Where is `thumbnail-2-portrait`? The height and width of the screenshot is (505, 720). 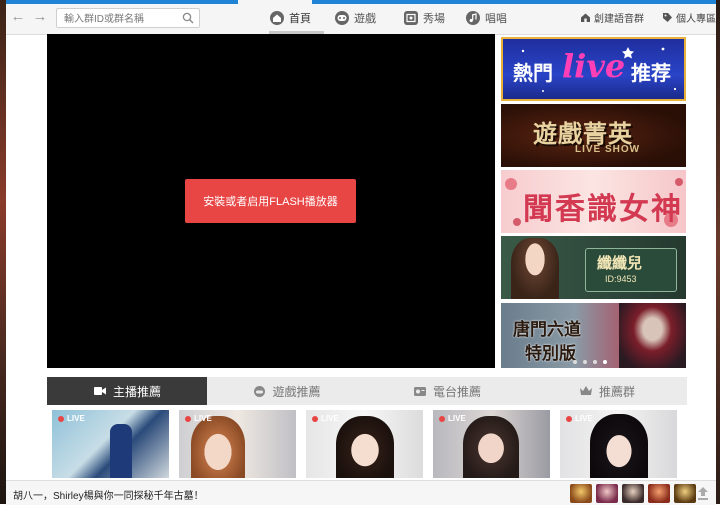
thumbnail-2-portrait is located at coordinates (218, 447).